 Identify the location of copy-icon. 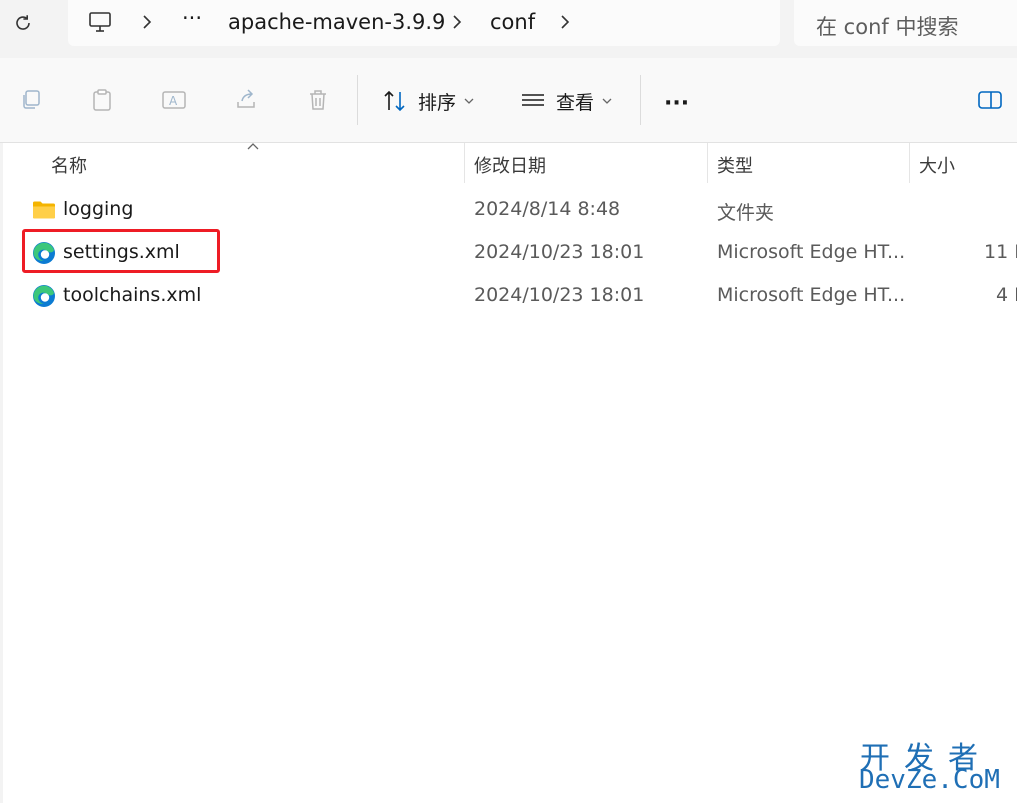
(31, 99).